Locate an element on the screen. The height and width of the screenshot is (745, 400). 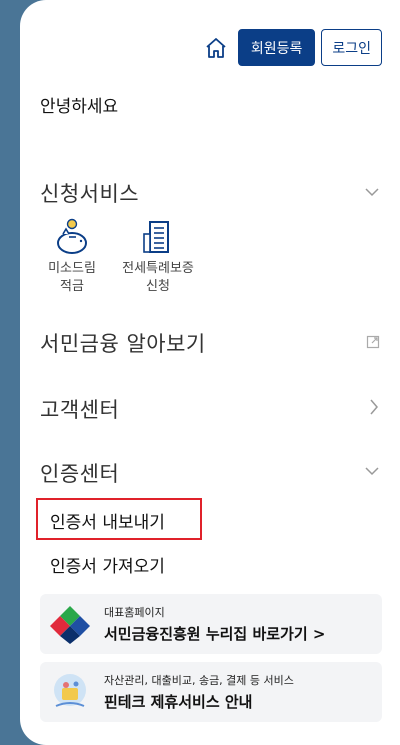
piggy-bank-icon is located at coordinates (72, 236).